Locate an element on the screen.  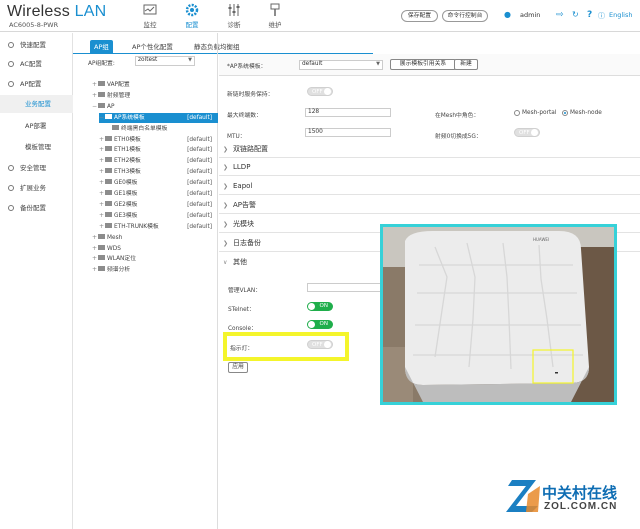
tree-row: + WDS is located at coordinates (155, 249).